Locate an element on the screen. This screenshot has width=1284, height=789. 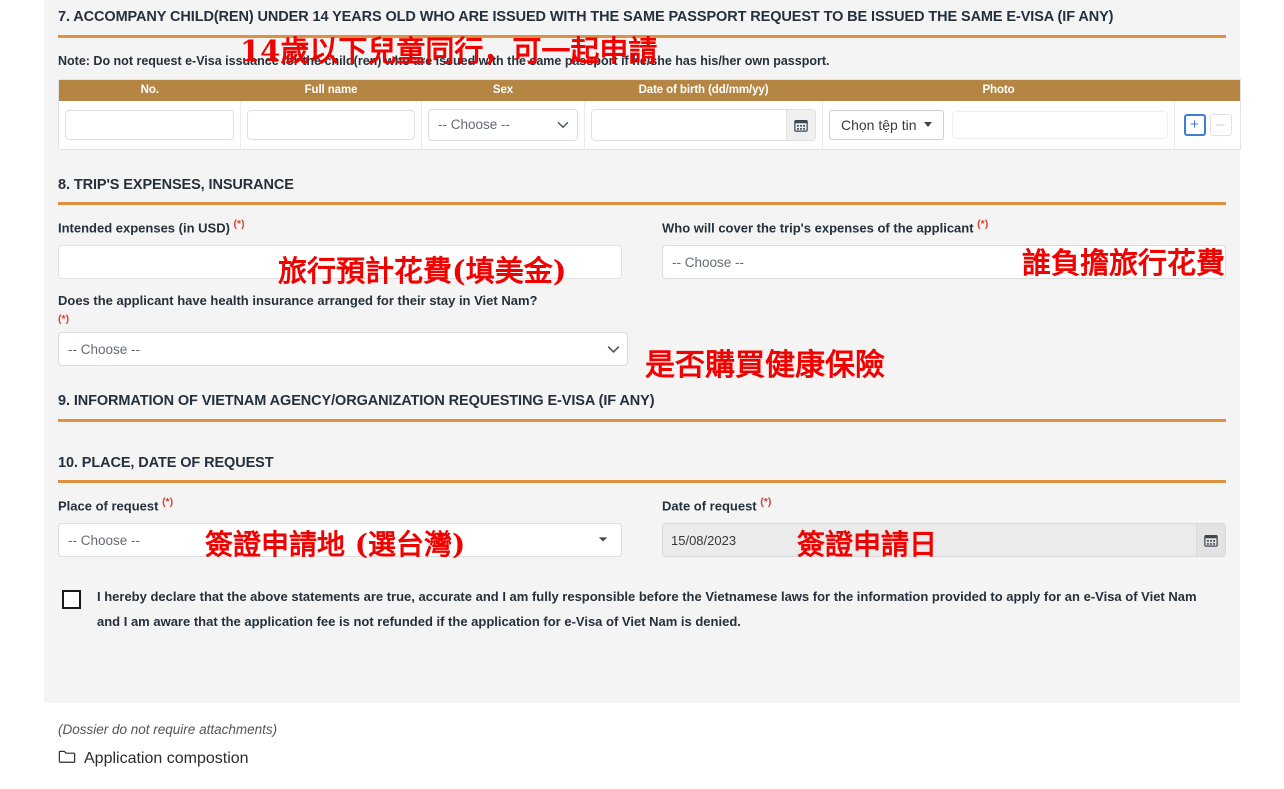
choose-file-button: Chọn tệp tin is located at coordinates (886, 124).